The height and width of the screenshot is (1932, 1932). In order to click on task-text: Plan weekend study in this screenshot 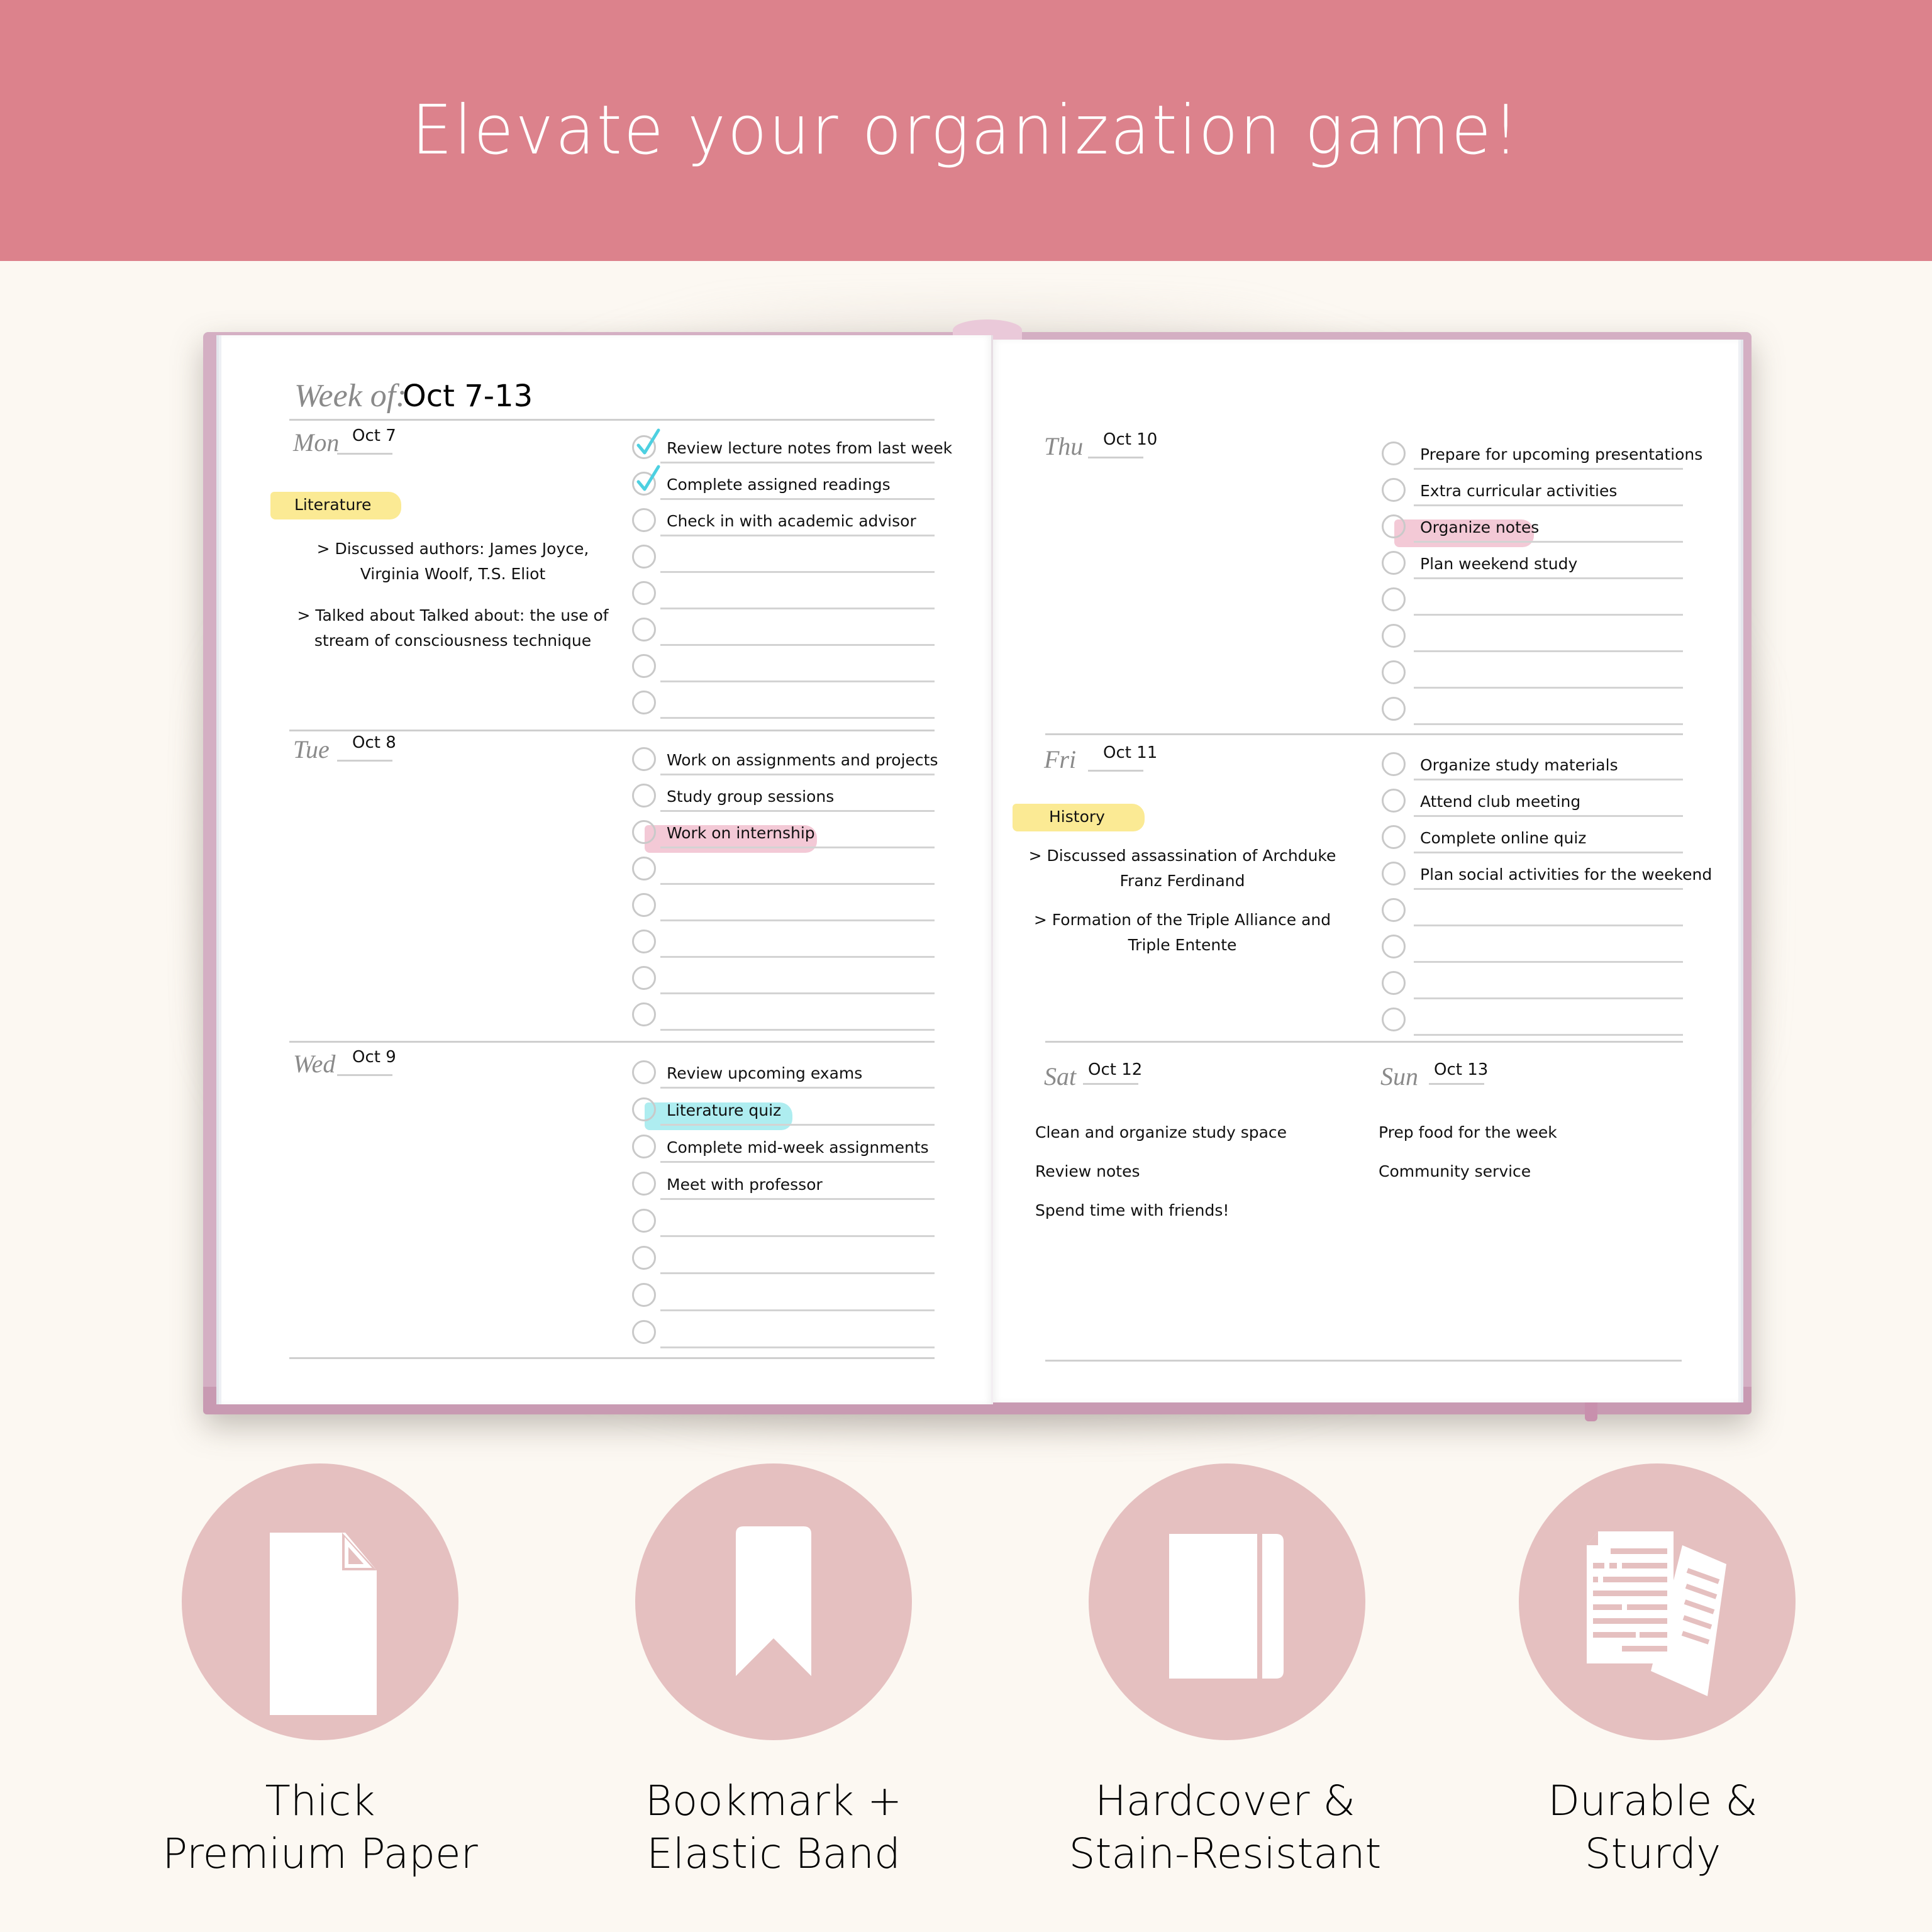, I will do `click(1499, 564)`.